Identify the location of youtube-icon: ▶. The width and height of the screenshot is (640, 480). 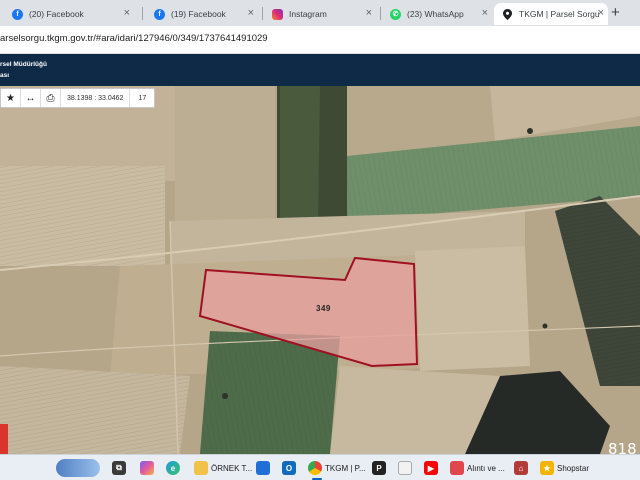
(431, 468).